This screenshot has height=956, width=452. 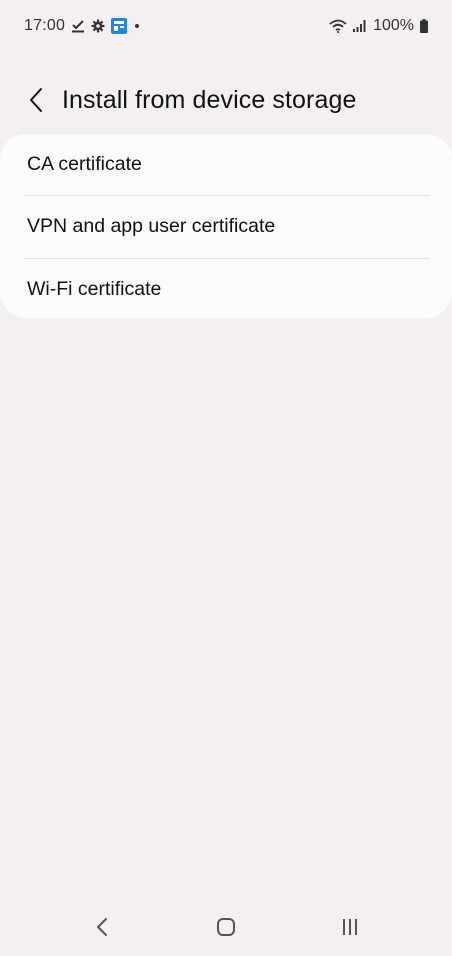 I want to click on page-title: Install from device storage, so click(x=209, y=99).